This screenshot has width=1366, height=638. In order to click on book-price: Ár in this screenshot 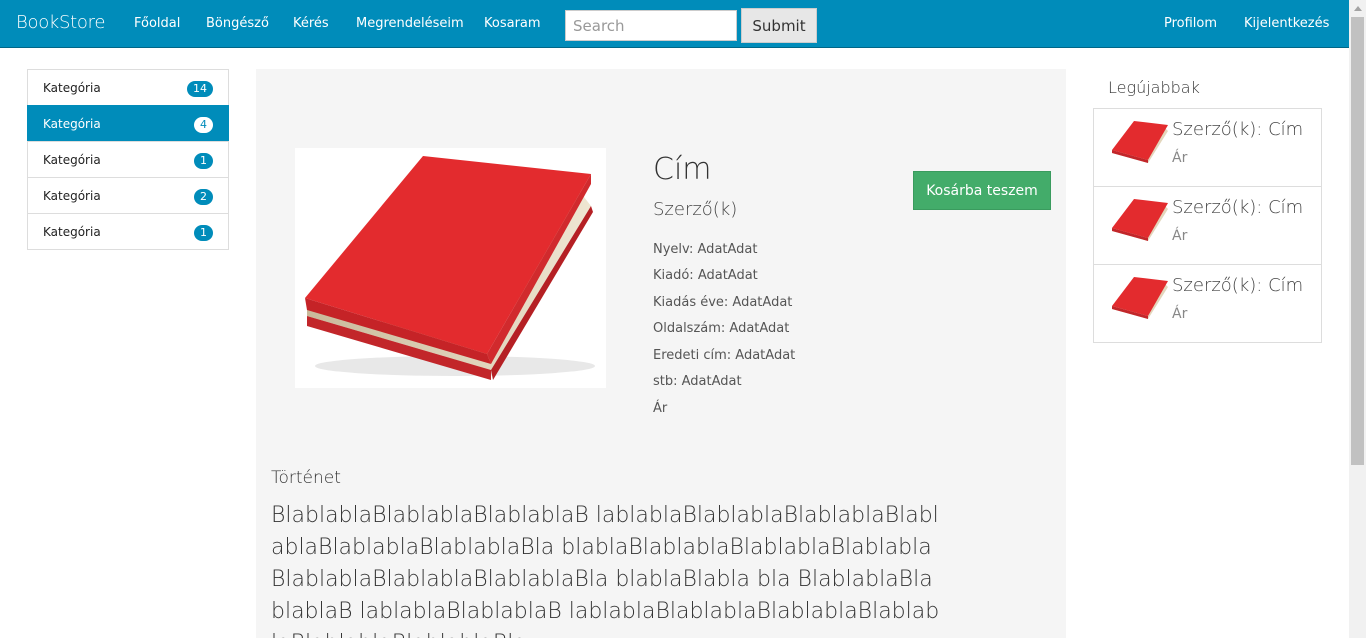, I will do `click(660, 408)`.